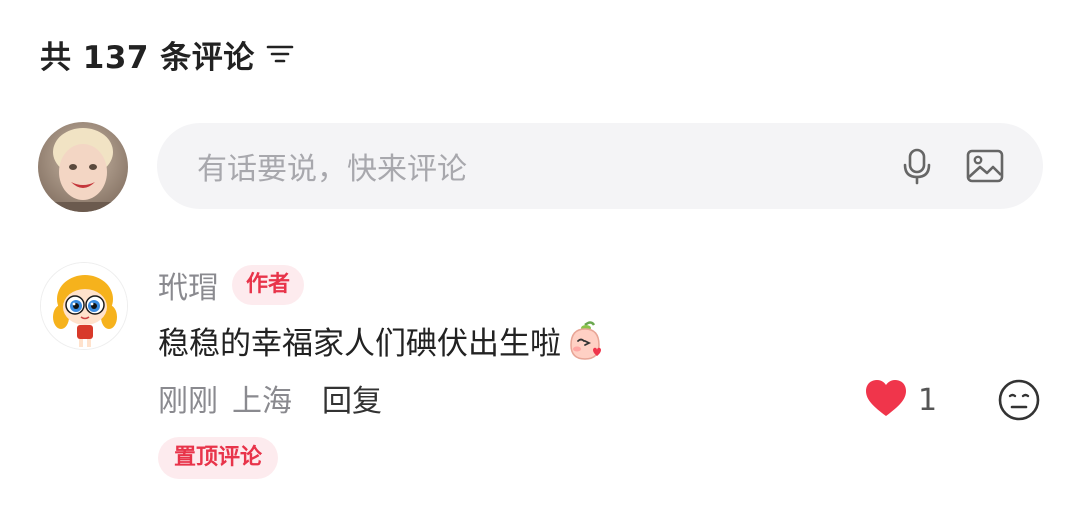 The width and height of the screenshot is (1080, 508). I want to click on comment-header: 玳瑁 作者, so click(231, 285).